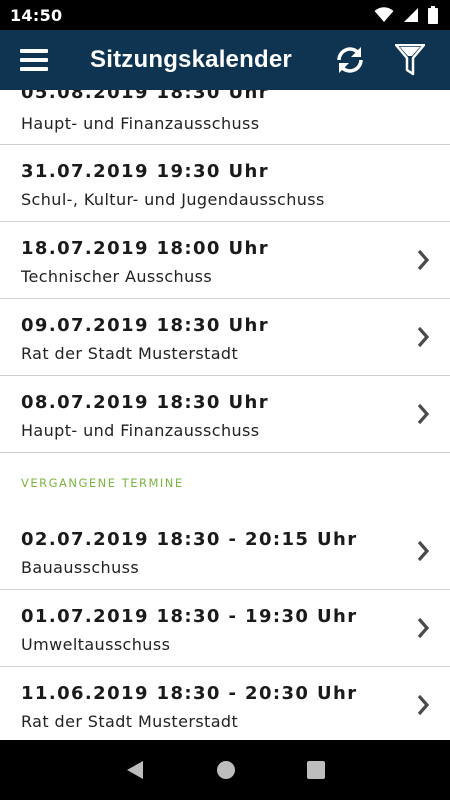 The width and height of the screenshot is (450, 800). Describe the element at coordinates (145, 171) in the screenshot. I see `meeting-date: 31.07.2019 19:30 Uhr` at that location.